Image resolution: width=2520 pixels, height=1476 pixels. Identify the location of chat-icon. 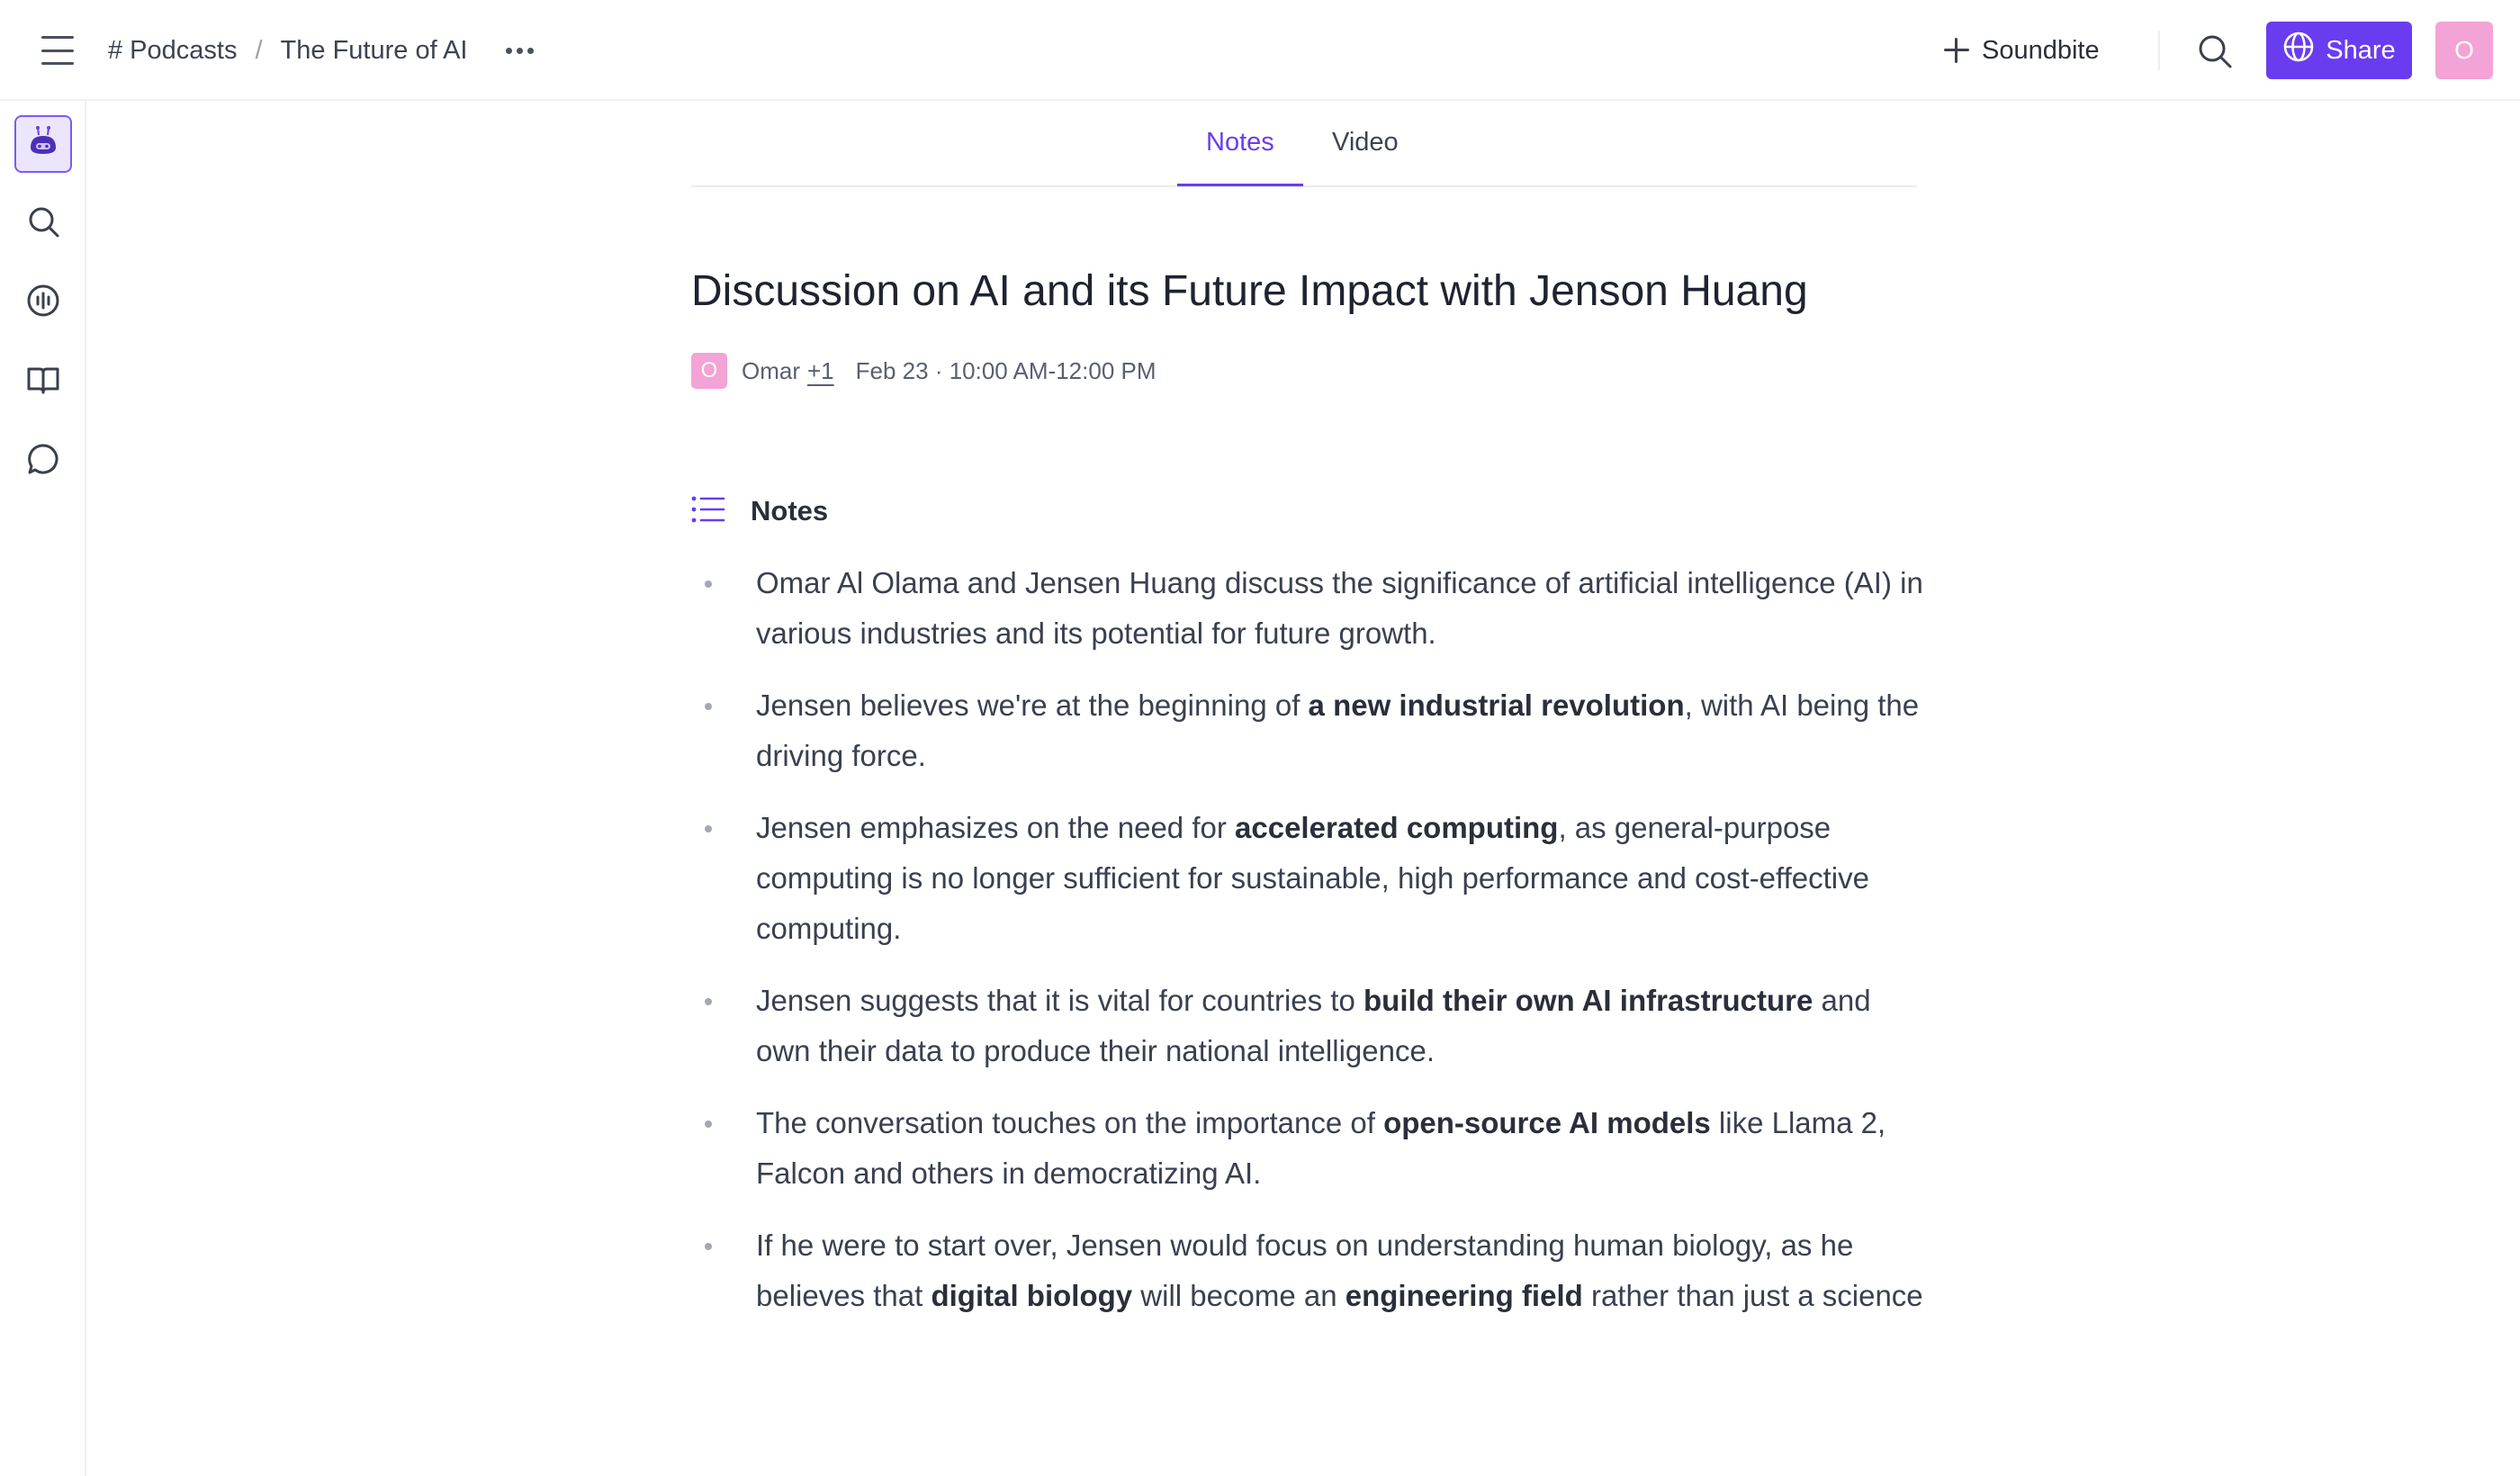
(43, 462).